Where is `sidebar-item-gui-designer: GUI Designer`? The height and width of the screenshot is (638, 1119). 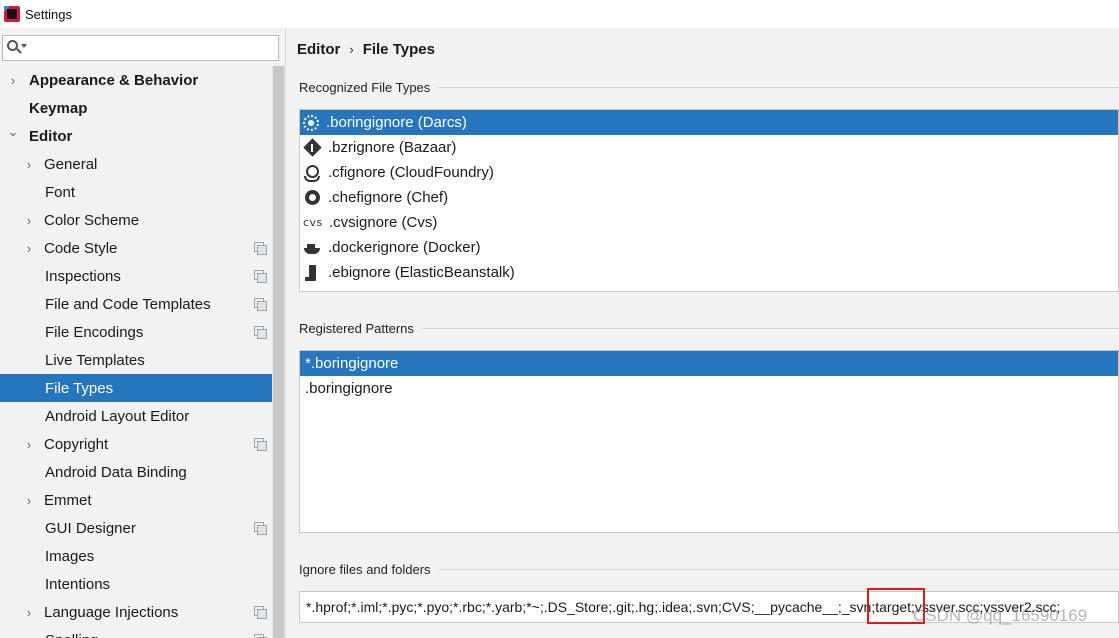
sidebar-item-gui-designer: GUI Designer is located at coordinates (136, 528).